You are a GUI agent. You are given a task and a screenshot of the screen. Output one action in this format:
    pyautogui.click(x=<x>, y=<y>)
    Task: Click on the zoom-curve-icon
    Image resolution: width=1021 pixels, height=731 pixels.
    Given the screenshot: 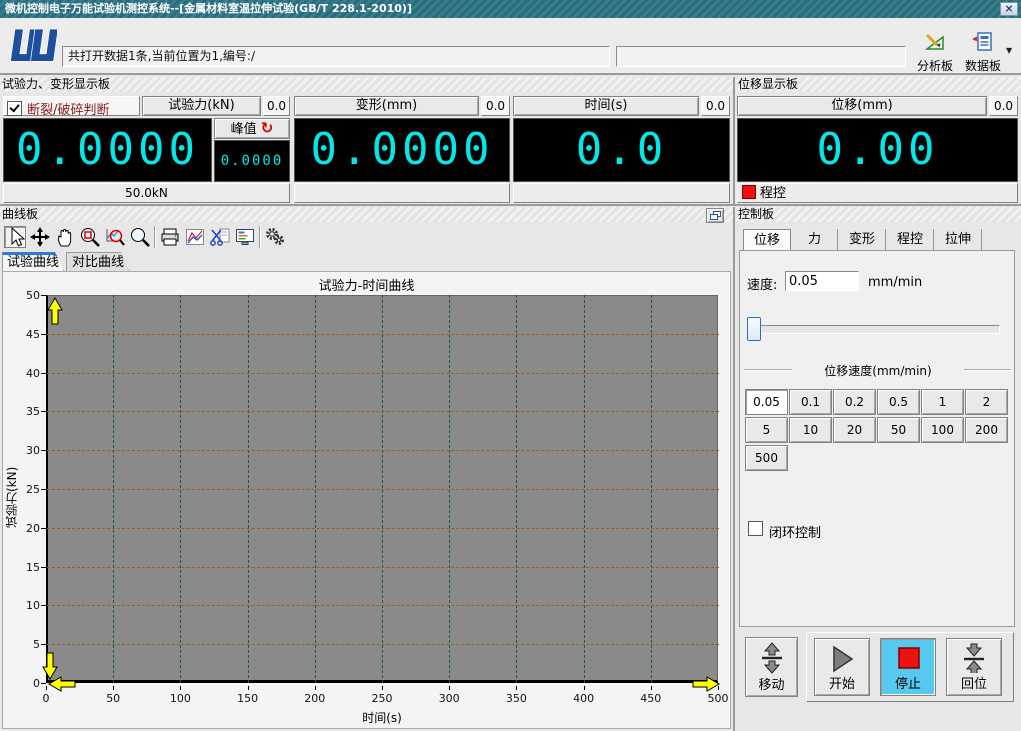 What is the action you would take?
    pyautogui.click(x=115, y=237)
    